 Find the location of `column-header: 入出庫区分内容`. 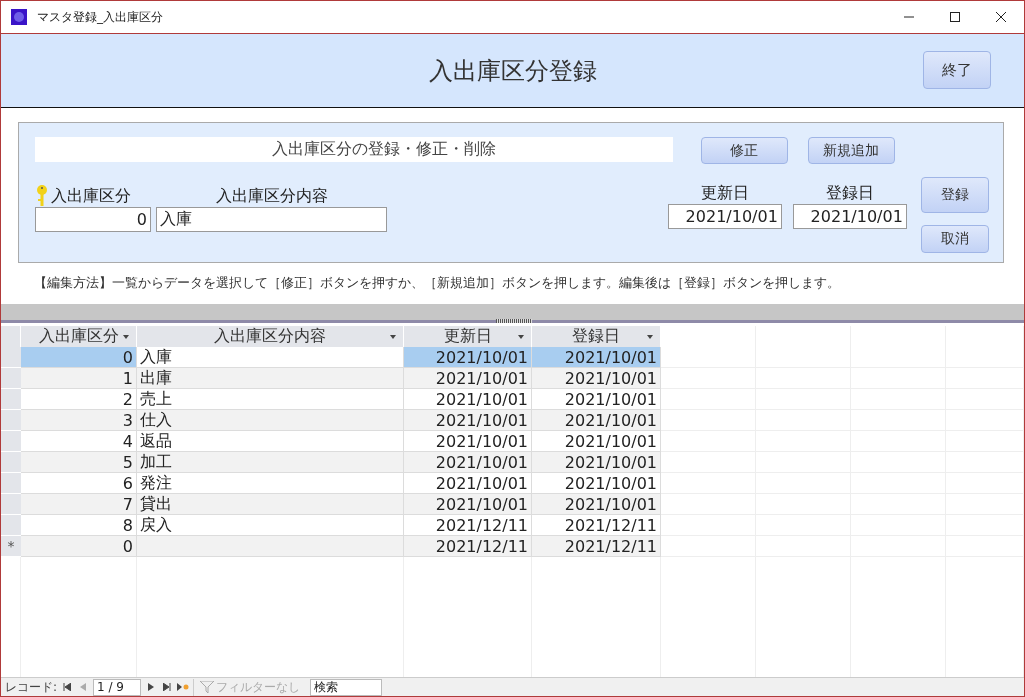

column-header: 入出庫区分内容 is located at coordinates (270, 336).